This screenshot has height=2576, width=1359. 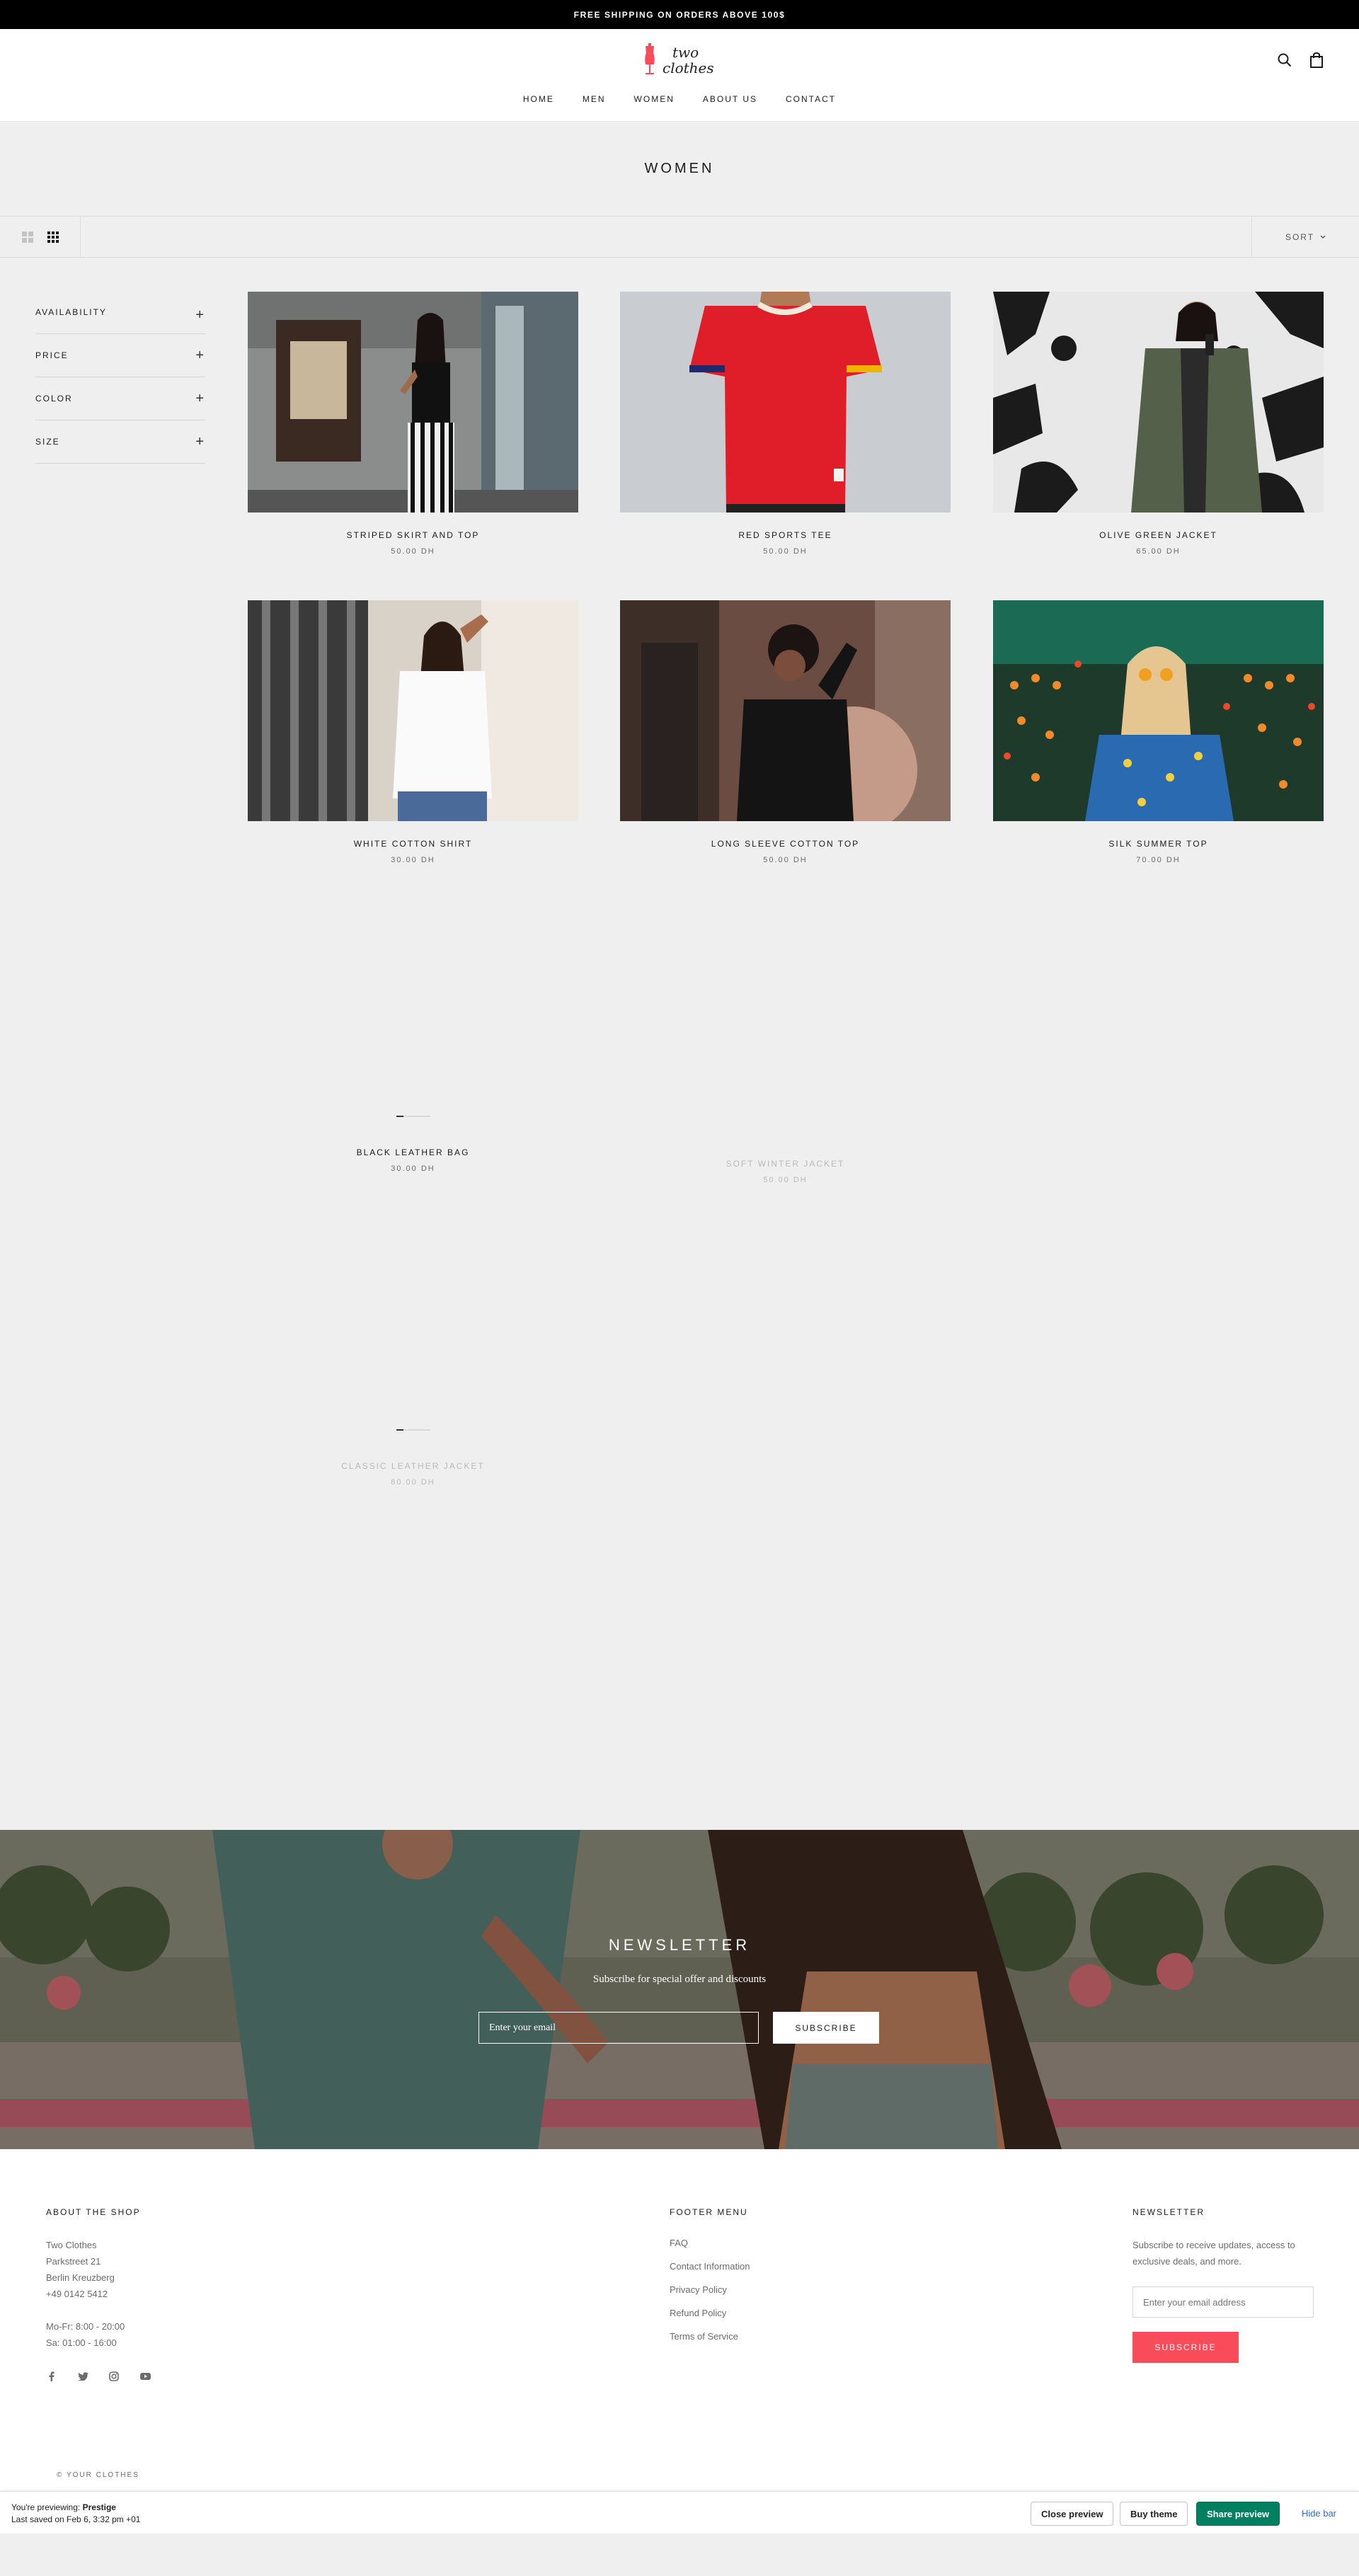 I want to click on filter-color: COLOR +, so click(x=120, y=398).